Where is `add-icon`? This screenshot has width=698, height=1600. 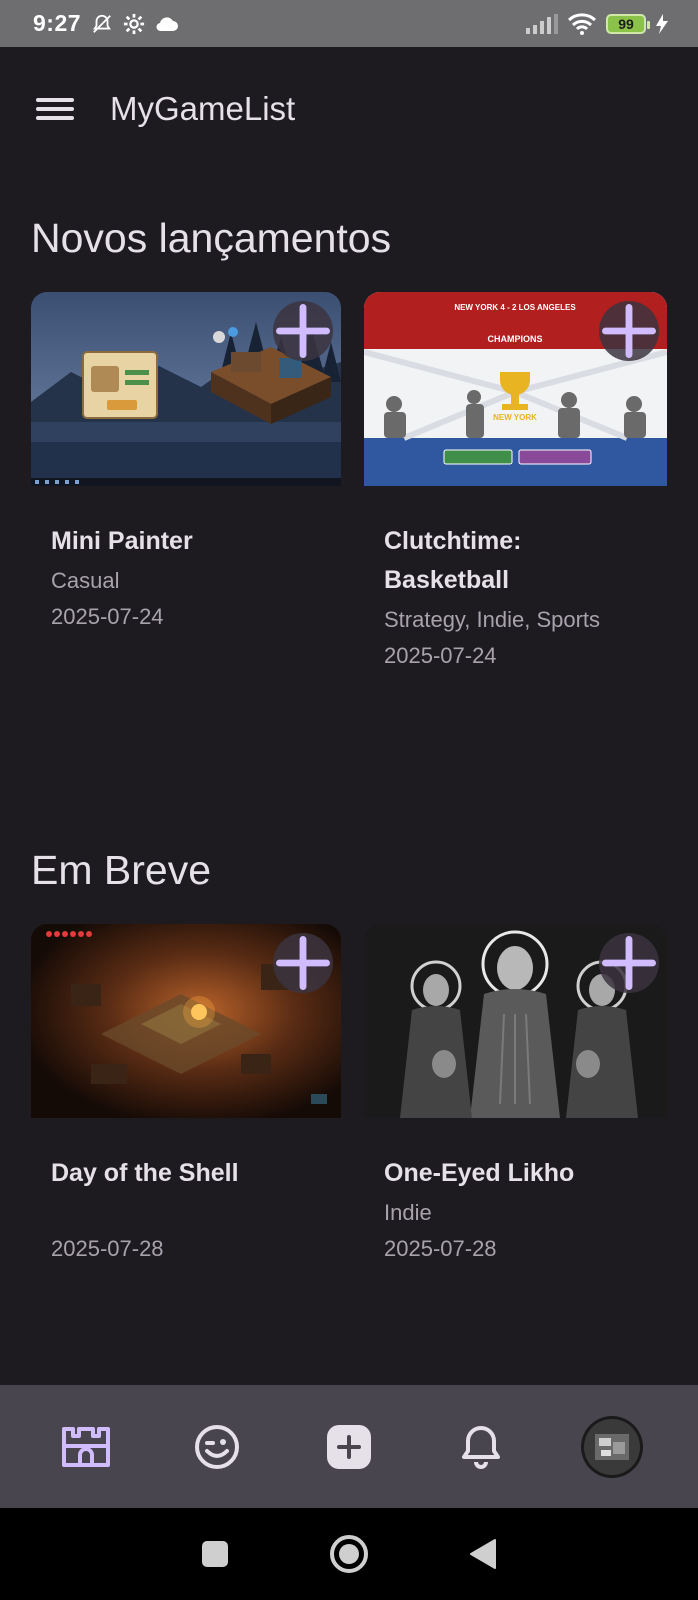
add-icon is located at coordinates (348, 1446).